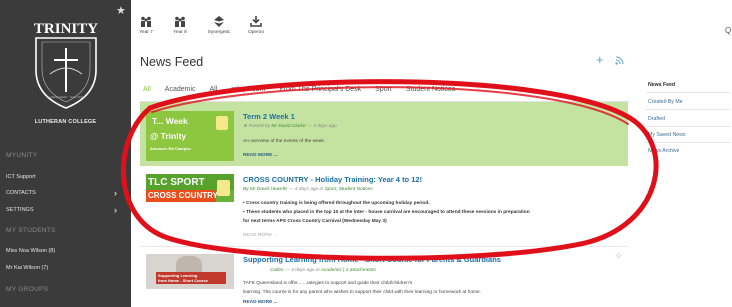  I want to click on topbar-year7-button: Year 7, so click(146, 25).